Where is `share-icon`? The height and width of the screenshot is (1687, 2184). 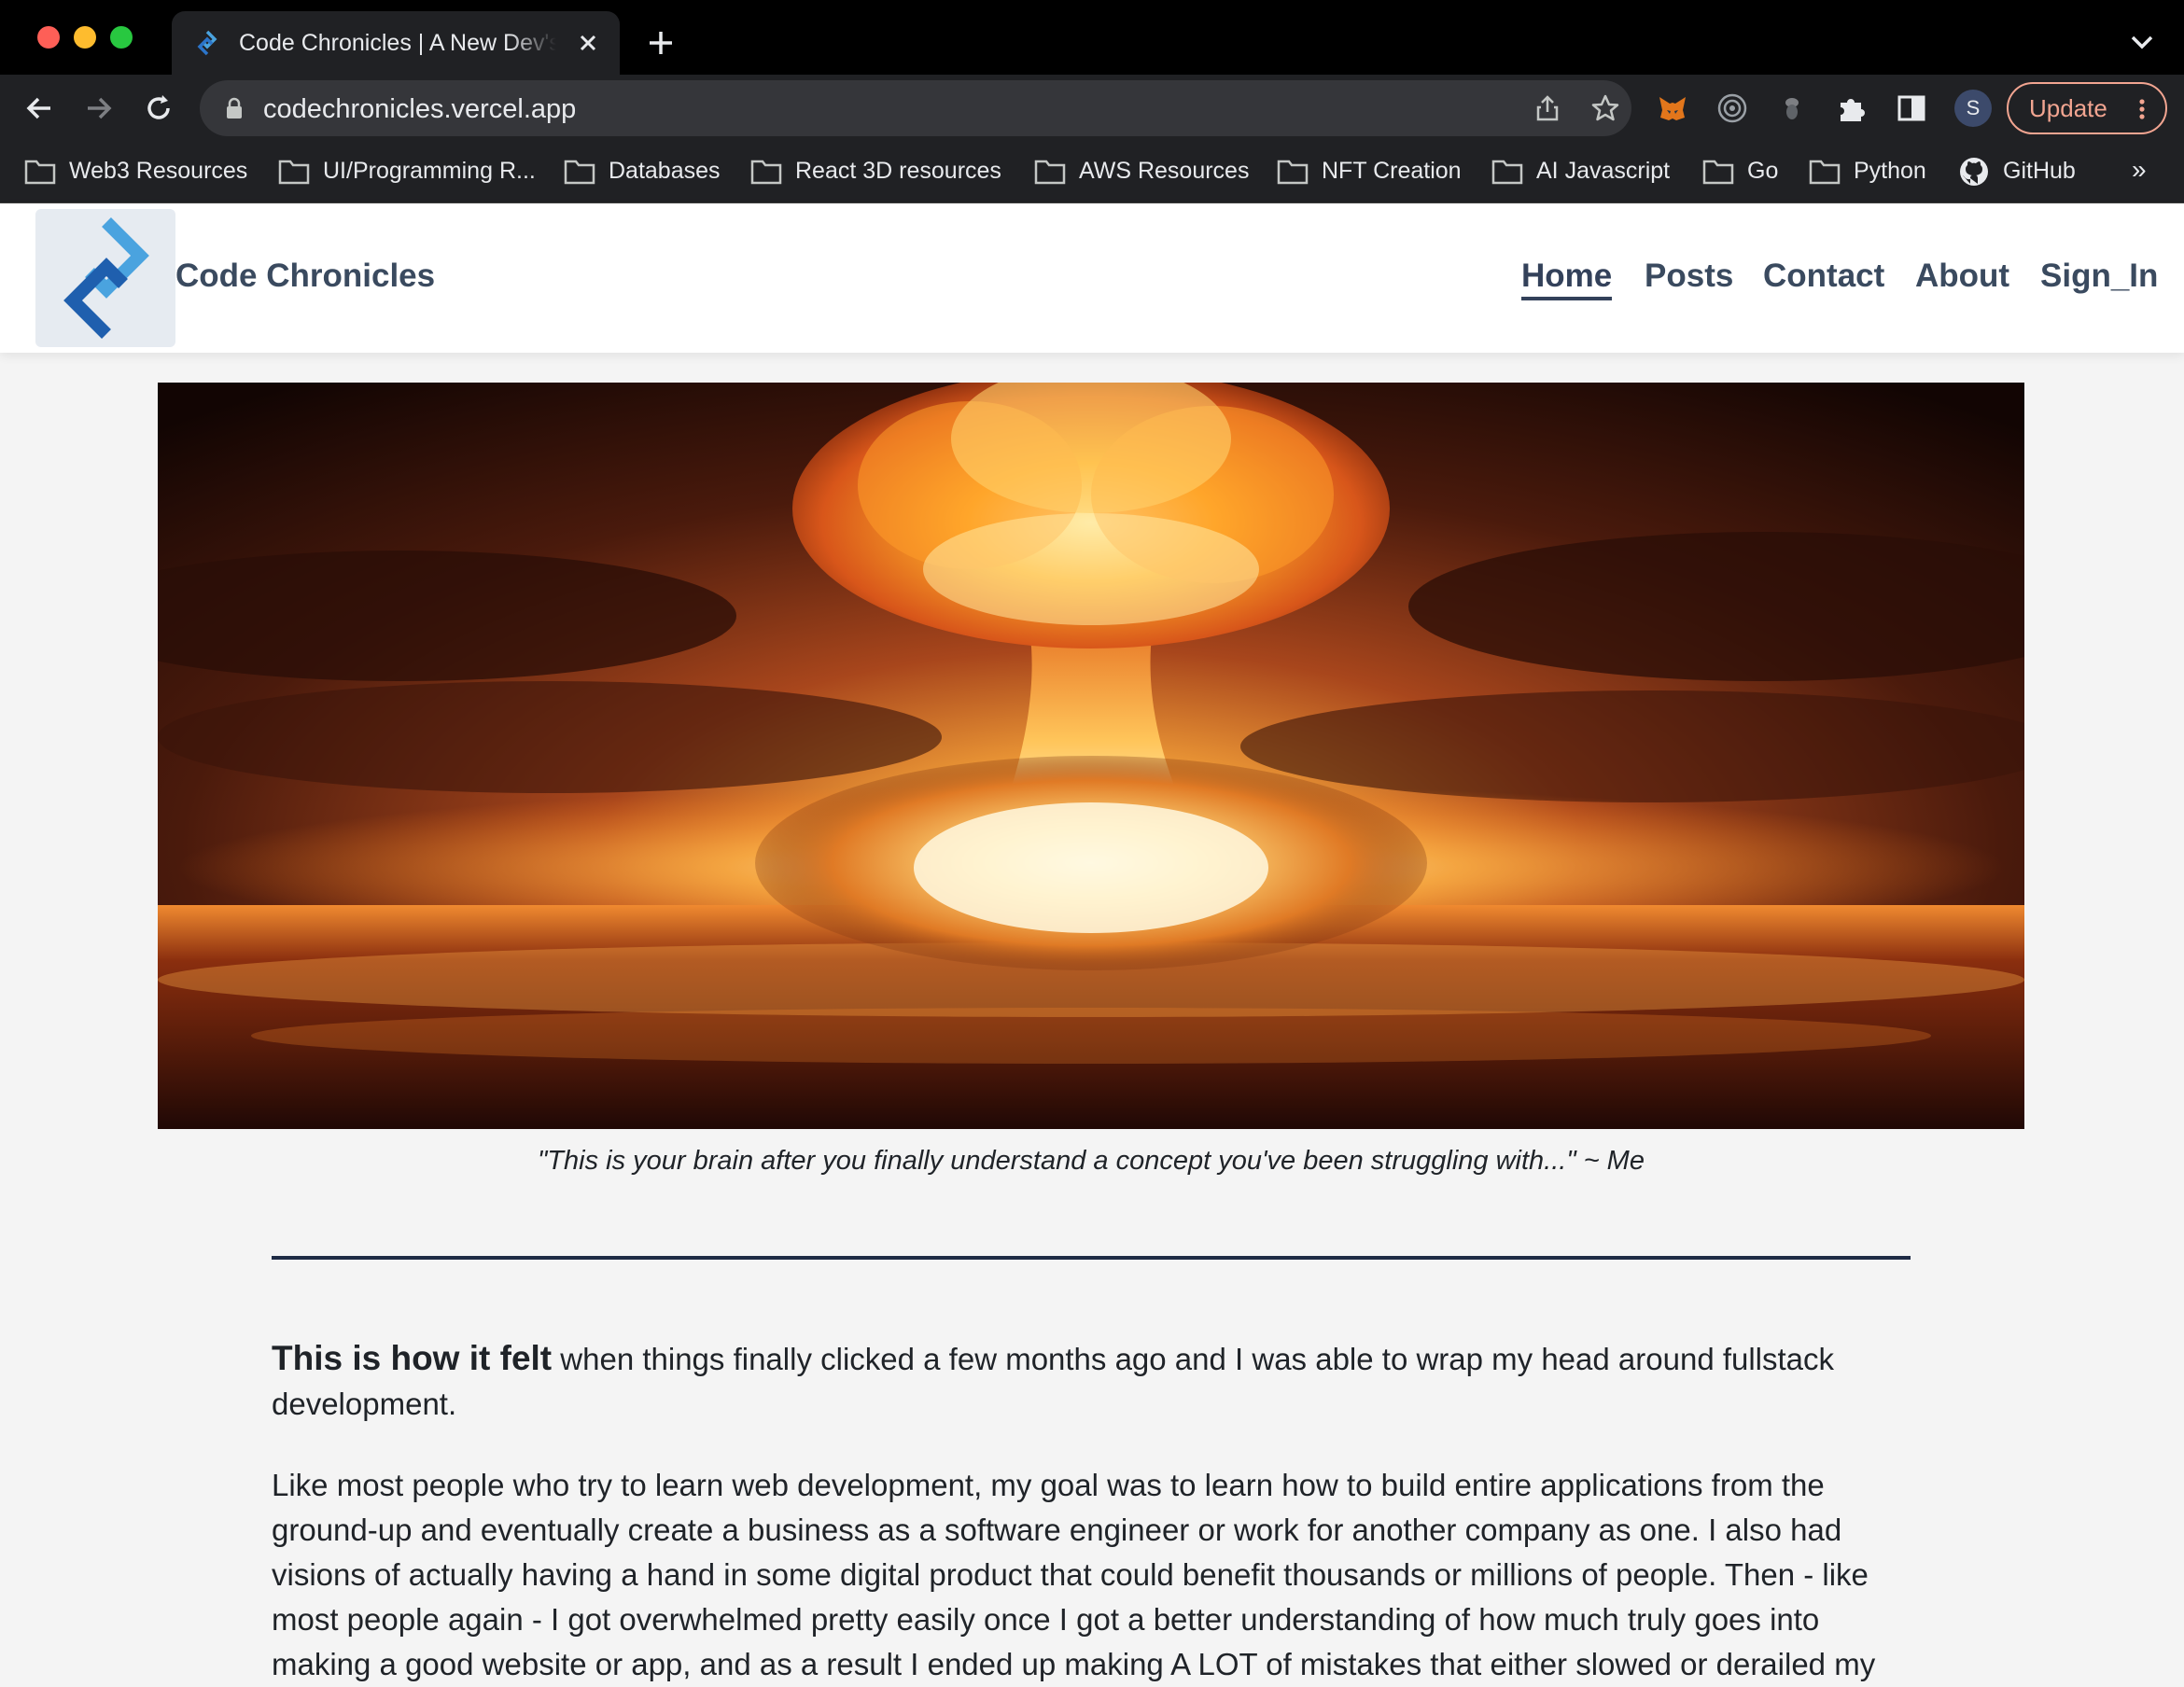
share-icon is located at coordinates (1547, 108).